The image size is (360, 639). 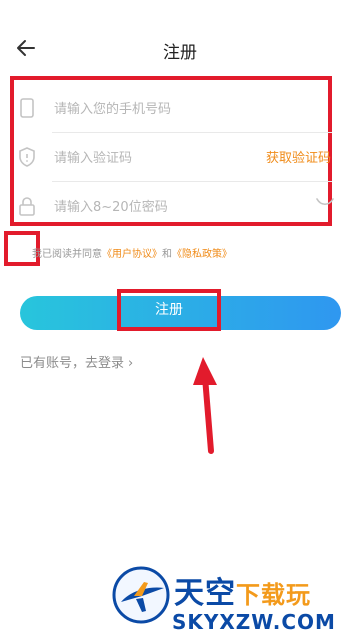 I want to click on agreement-and: 和, so click(x=167, y=254).